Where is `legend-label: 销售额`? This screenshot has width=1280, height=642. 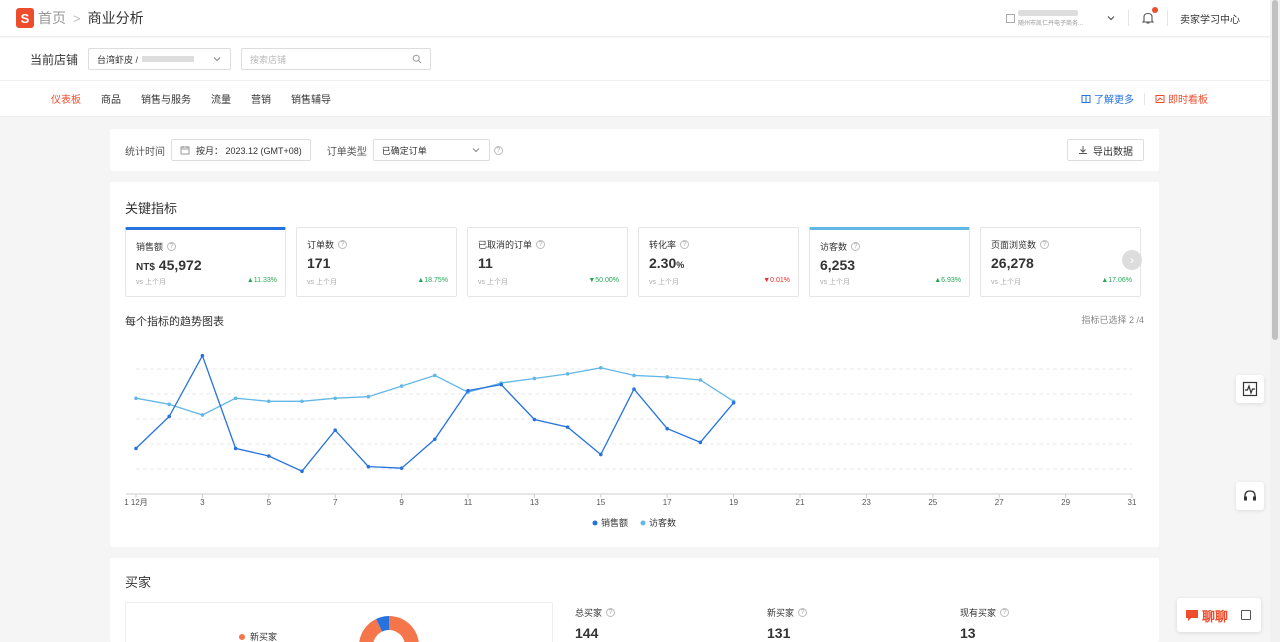
legend-label: 销售额 is located at coordinates (614, 522).